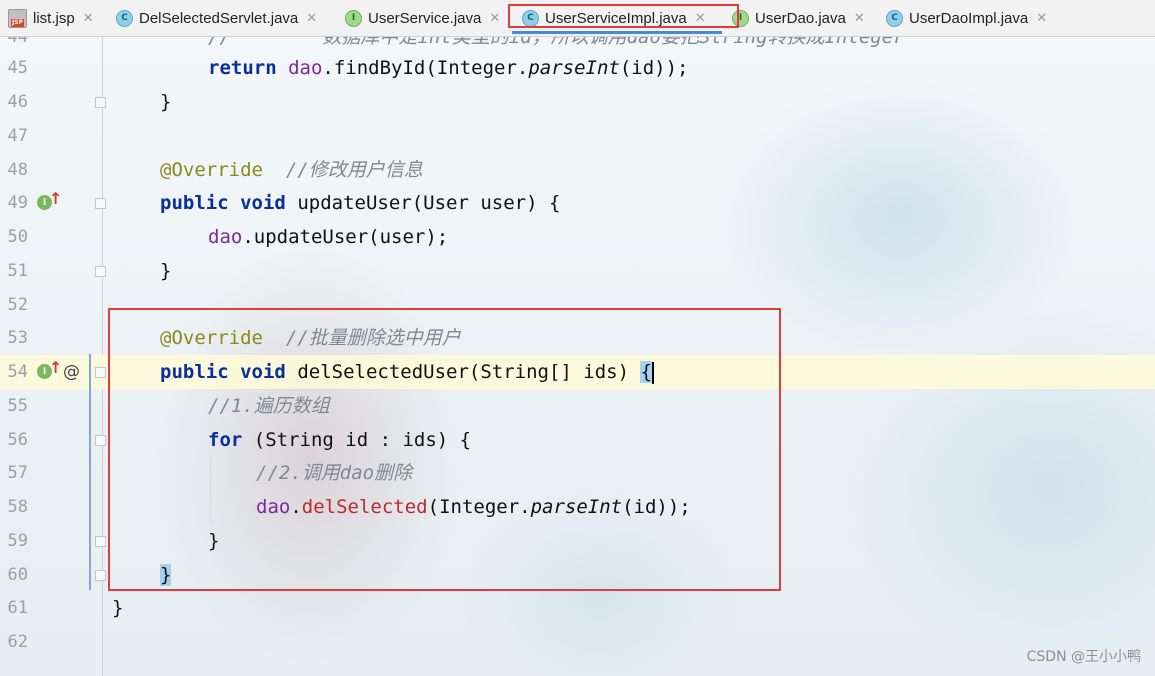 This screenshot has height=676, width=1155. What do you see at coordinates (429, 203) in the screenshot?
I see `code-segment: updateUser(User user) {` at bounding box center [429, 203].